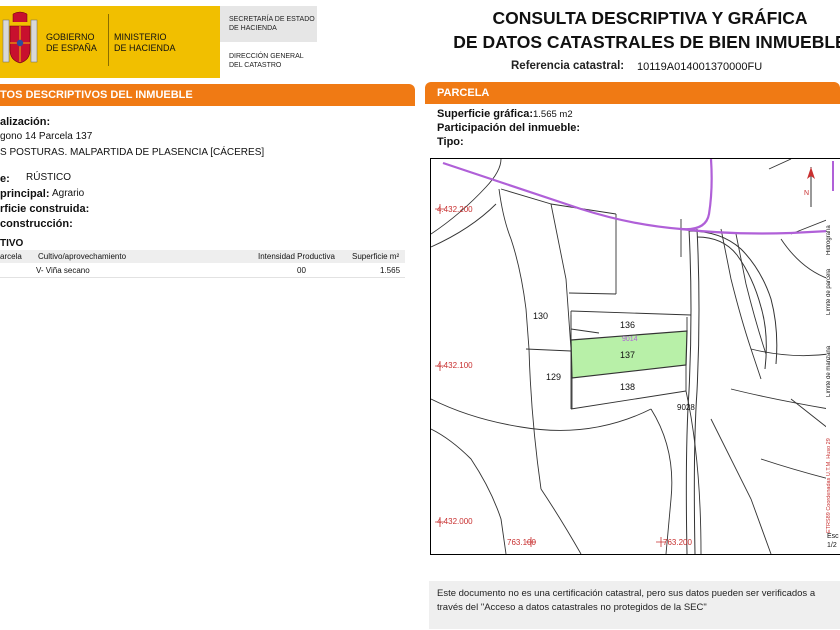 This screenshot has width=840, height=630. Describe the element at coordinates (628, 387) in the screenshot. I see `parcel-label-138: 138` at that location.